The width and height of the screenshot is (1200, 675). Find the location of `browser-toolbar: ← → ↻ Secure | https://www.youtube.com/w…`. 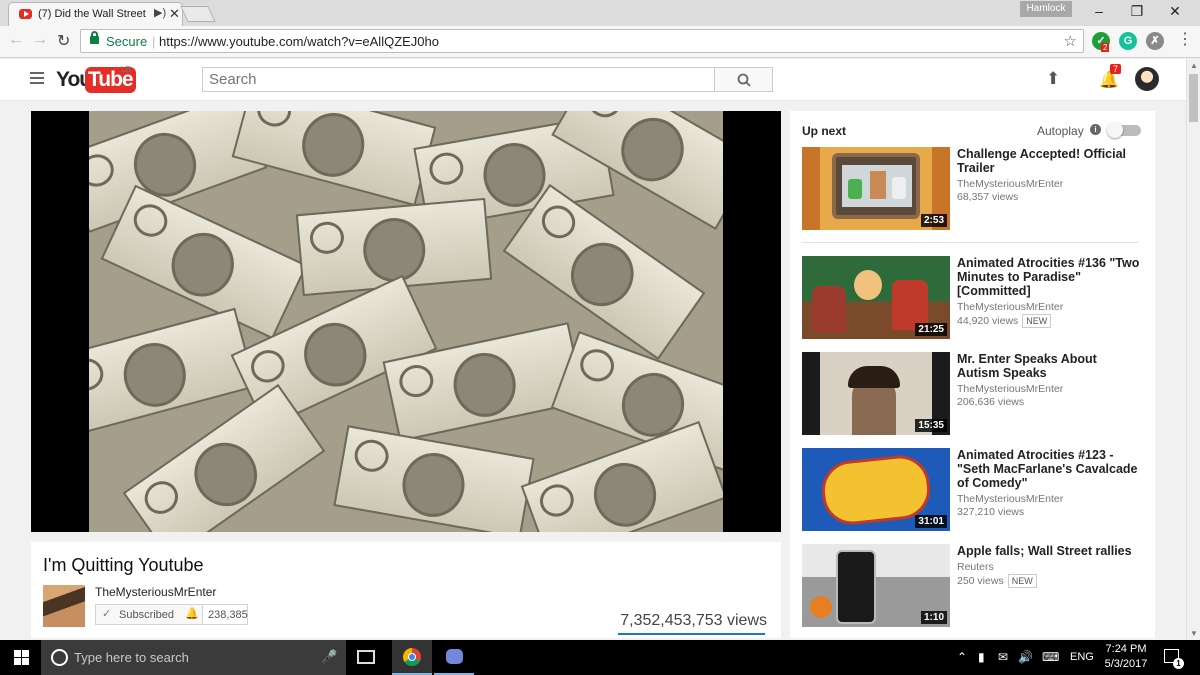

browser-toolbar: ← → ↻ Secure | https://www.youtube.com/w… is located at coordinates (600, 42).